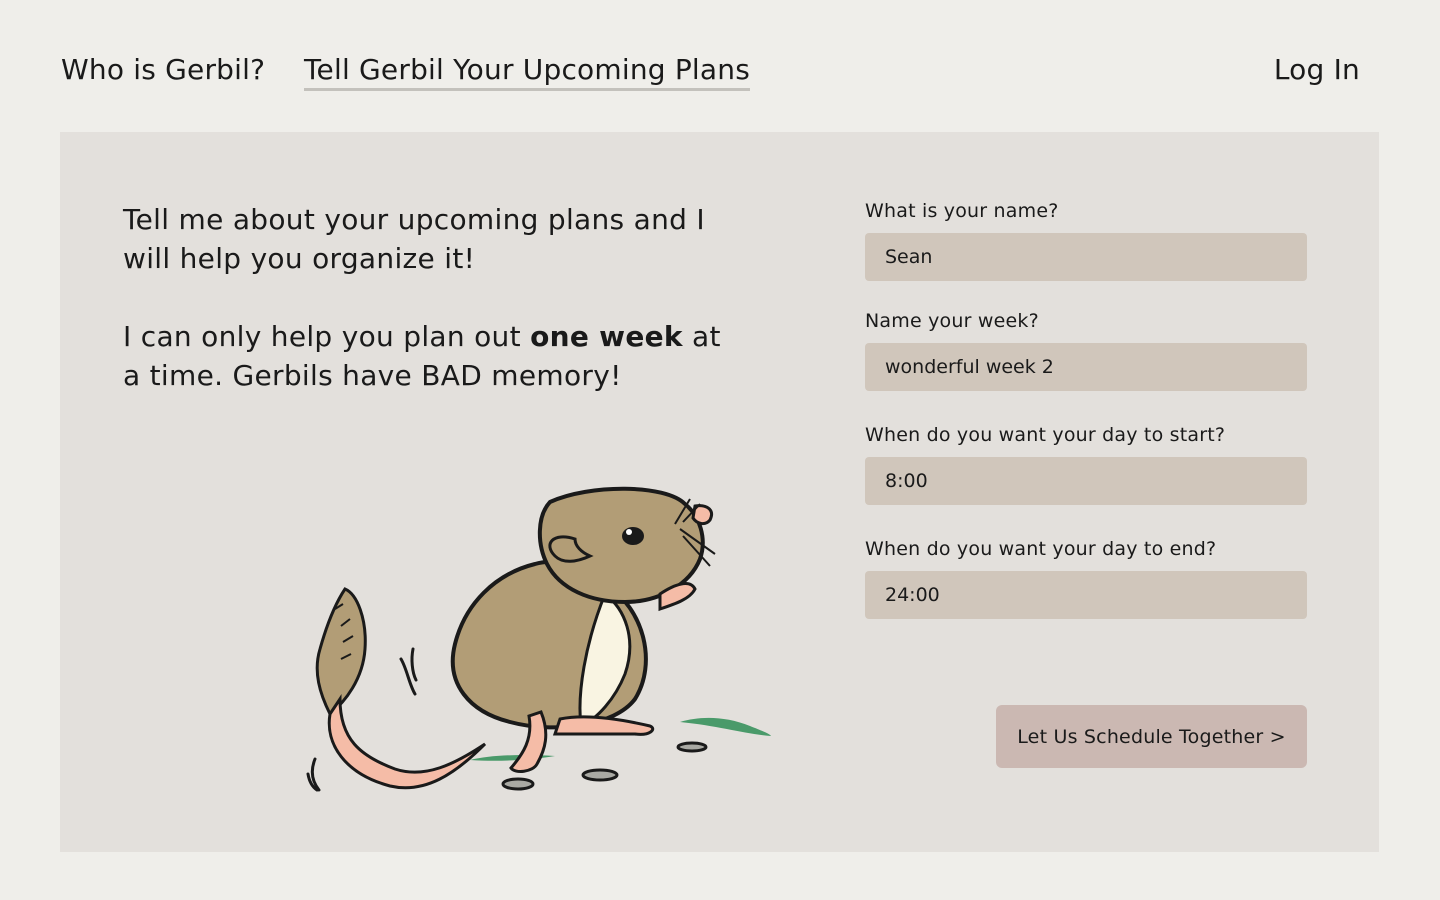 The height and width of the screenshot is (900, 1440). What do you see at coordinates (327, 336) in the screenshot?
I see `intro-p2-before: I can only help you plan out` at bounding box center [327, 336].